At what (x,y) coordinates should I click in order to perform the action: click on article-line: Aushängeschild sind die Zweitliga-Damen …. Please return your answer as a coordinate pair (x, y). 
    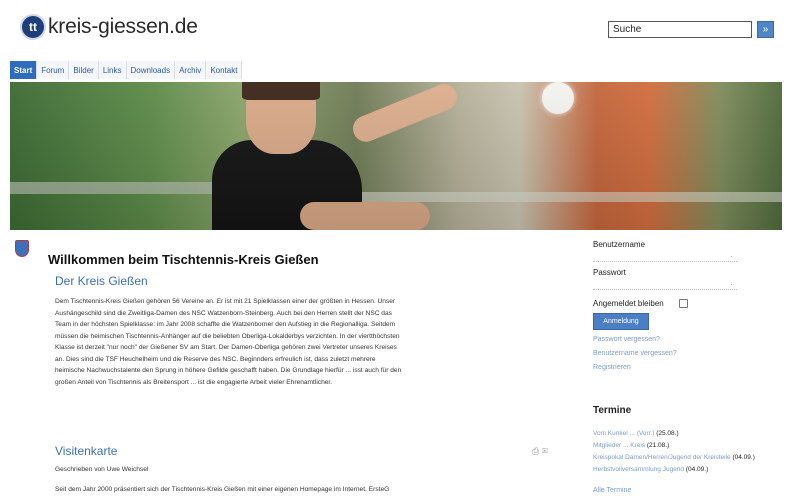
    Looking at the image, I should click on (223, 313).